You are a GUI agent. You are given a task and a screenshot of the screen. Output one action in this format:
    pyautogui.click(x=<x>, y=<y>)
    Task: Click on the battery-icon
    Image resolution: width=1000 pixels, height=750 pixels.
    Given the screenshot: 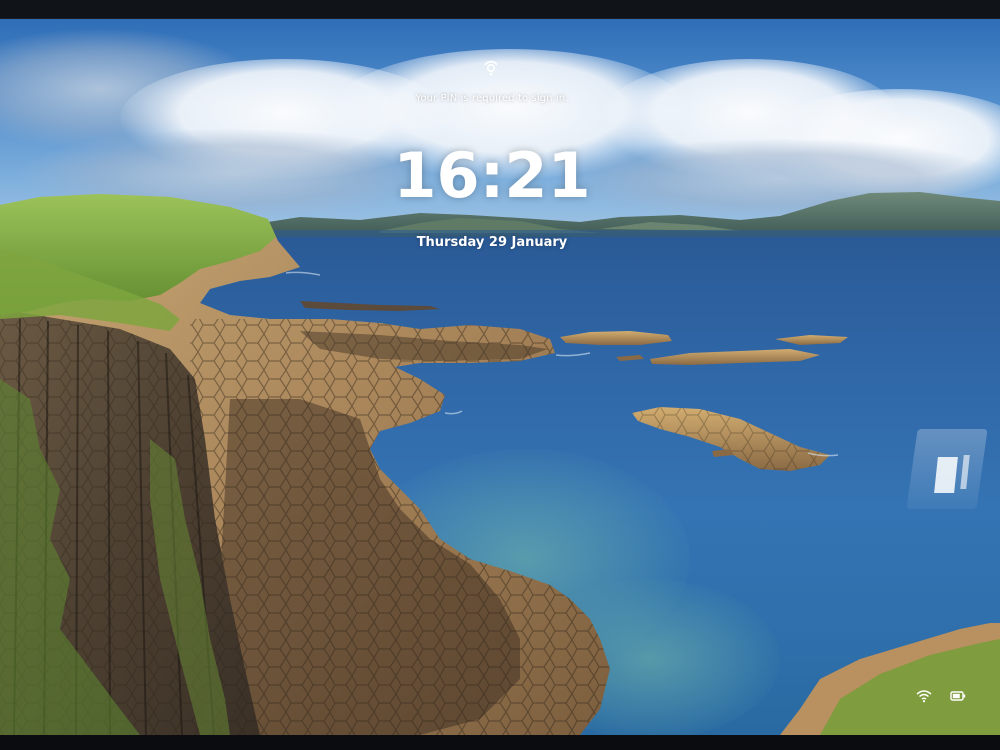 What is the action you would take?
    pyautogui.click(x=958, y=696)
    